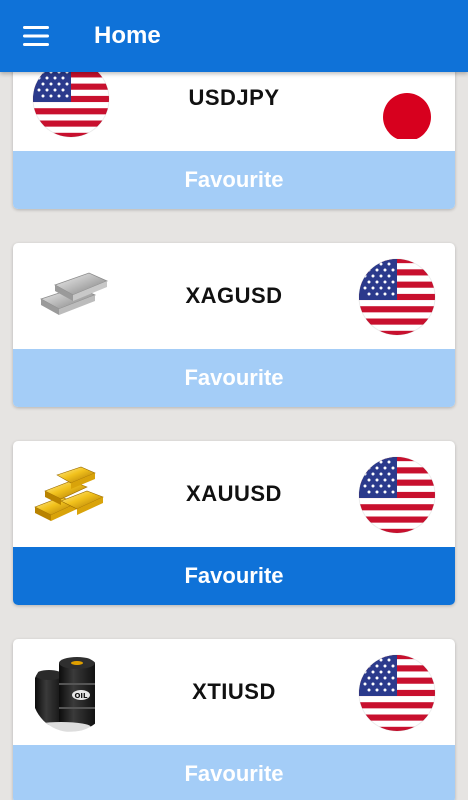 The height and width of the screenshot is (800, 468). Describe the element at coordinates (234, 692) in the screenshot. I see `card-header: OIL XTIUSD` at that location.